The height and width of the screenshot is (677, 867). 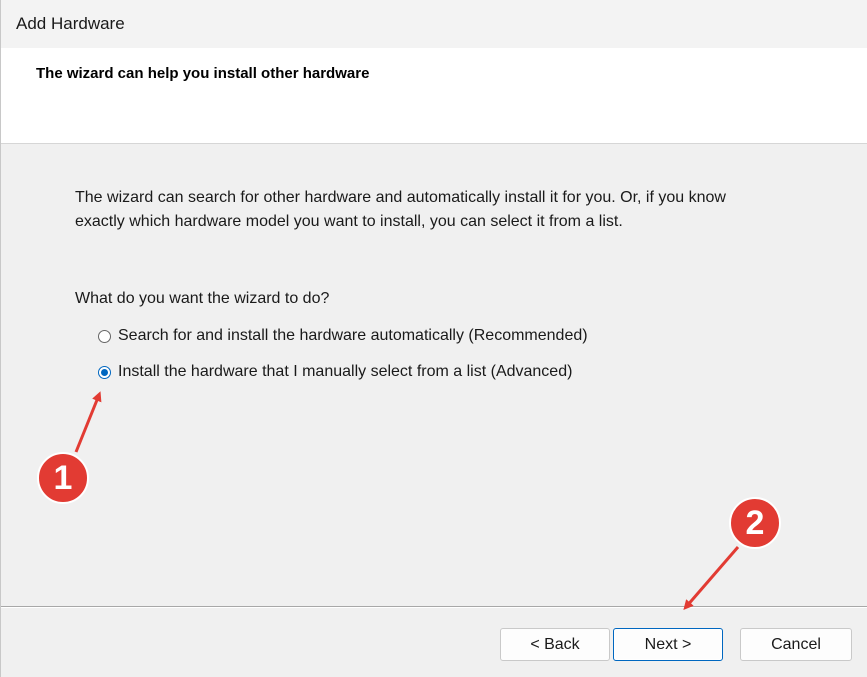 What do you see at coordinates (63, 478) in the screenshot?
I see `annotation-badge-1: 1` at bounding box center [63, 478].